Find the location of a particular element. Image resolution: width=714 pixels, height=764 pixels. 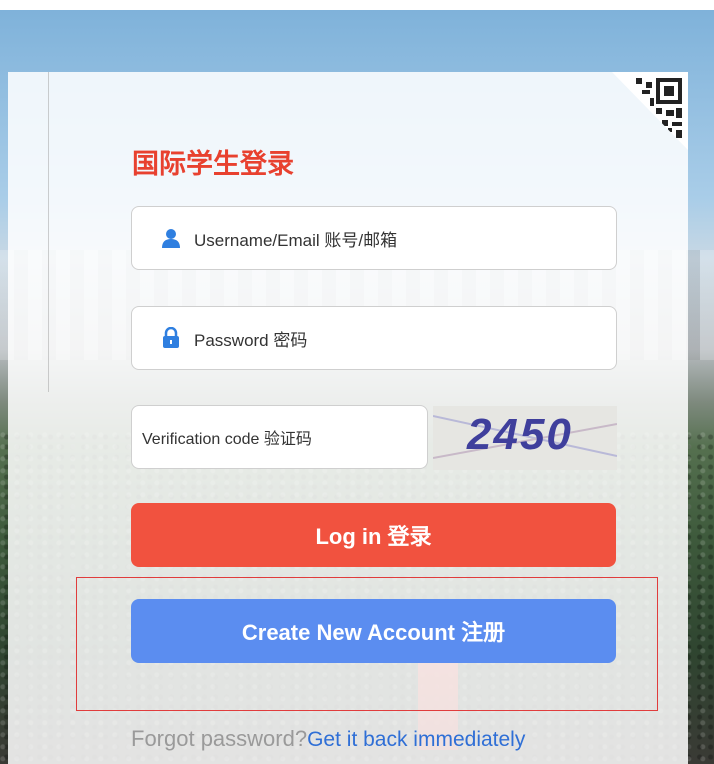

page-title: 国际学生登录 is located at coordinates (213, 164).